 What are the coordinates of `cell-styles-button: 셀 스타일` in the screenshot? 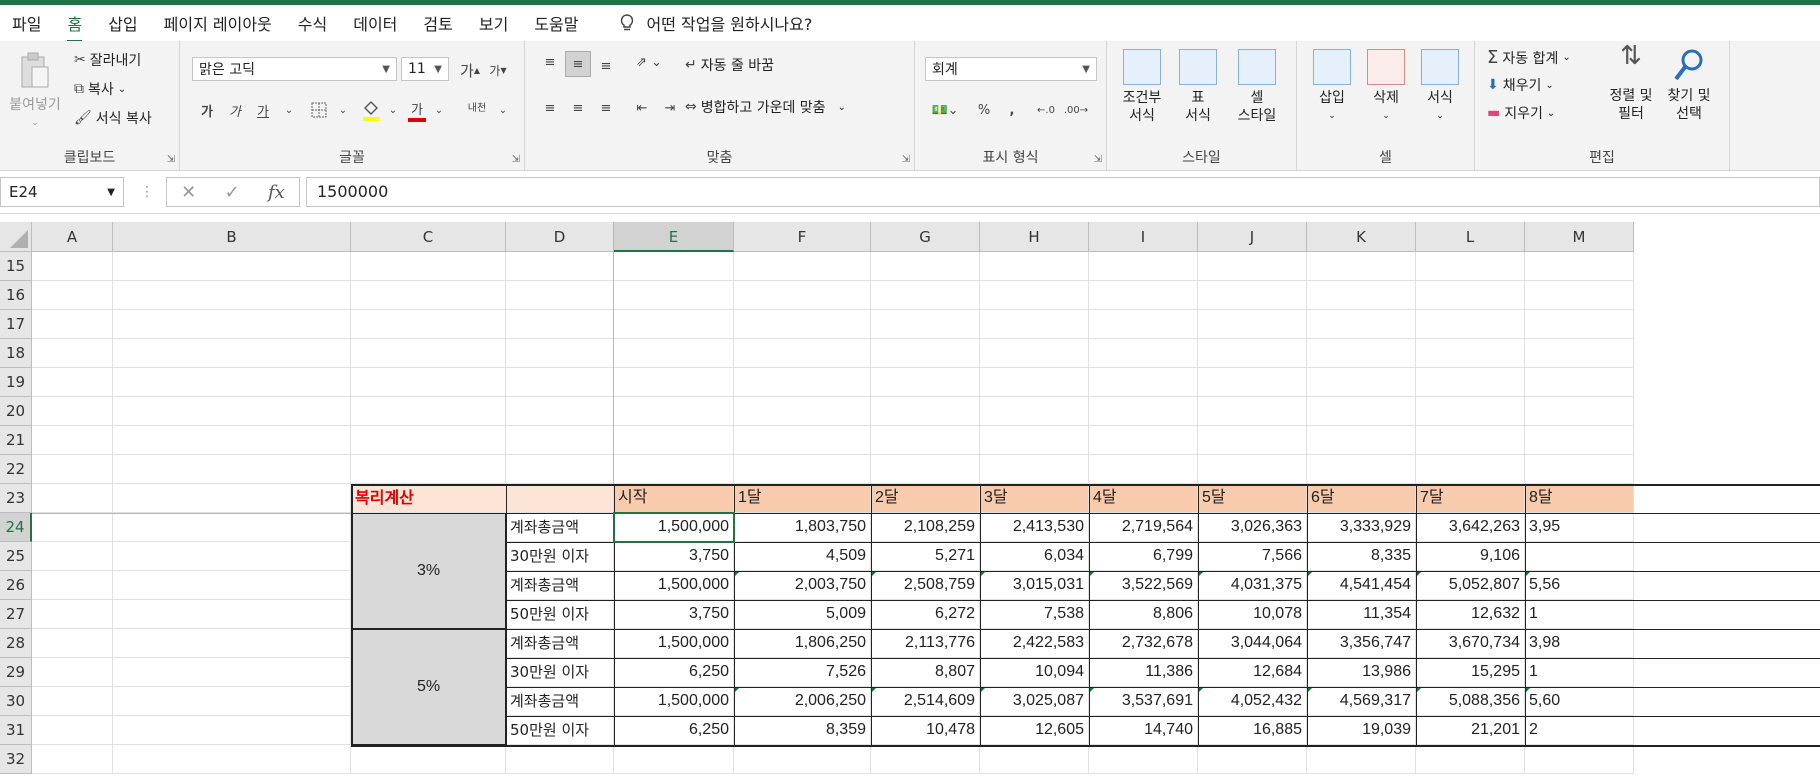 It's located at (1257, 87).